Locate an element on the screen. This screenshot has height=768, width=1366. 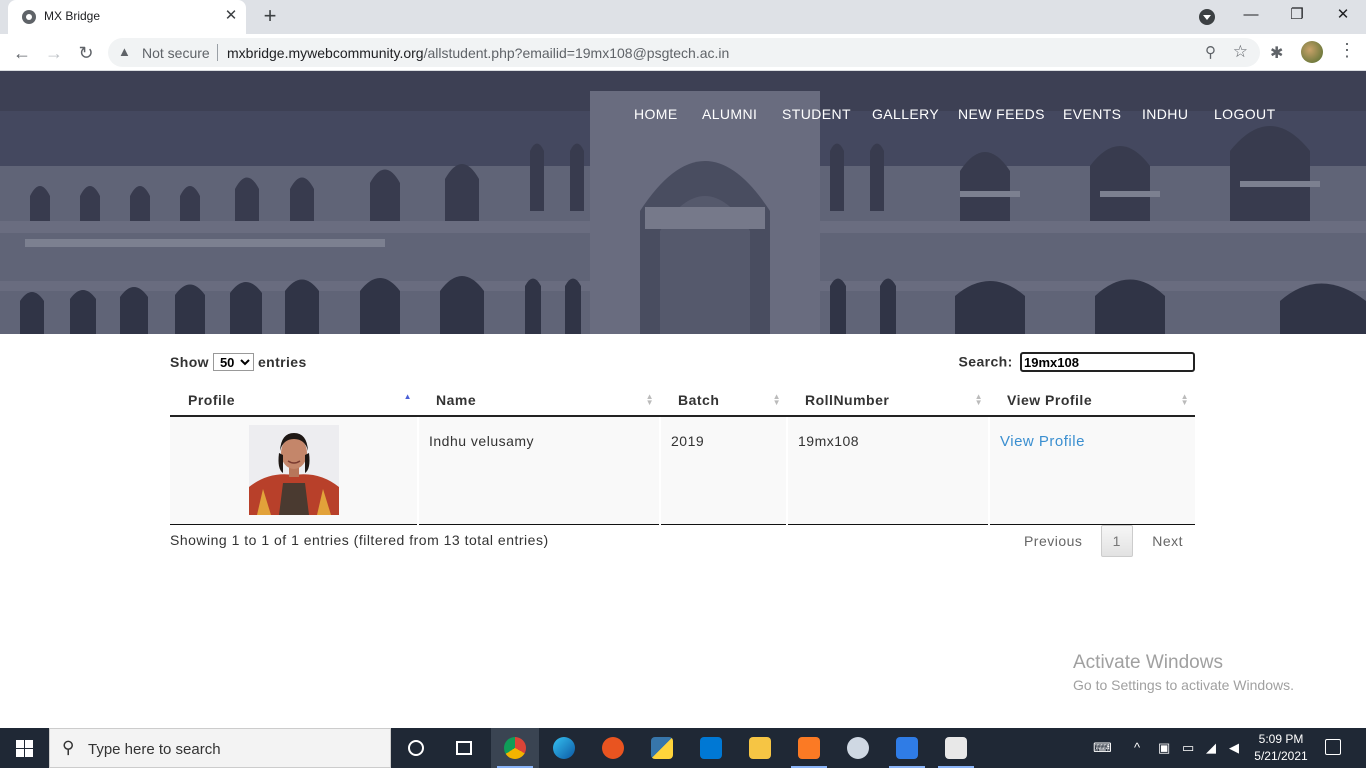
pagination: Previous 1 Next is located at coordinates (1109, 541).